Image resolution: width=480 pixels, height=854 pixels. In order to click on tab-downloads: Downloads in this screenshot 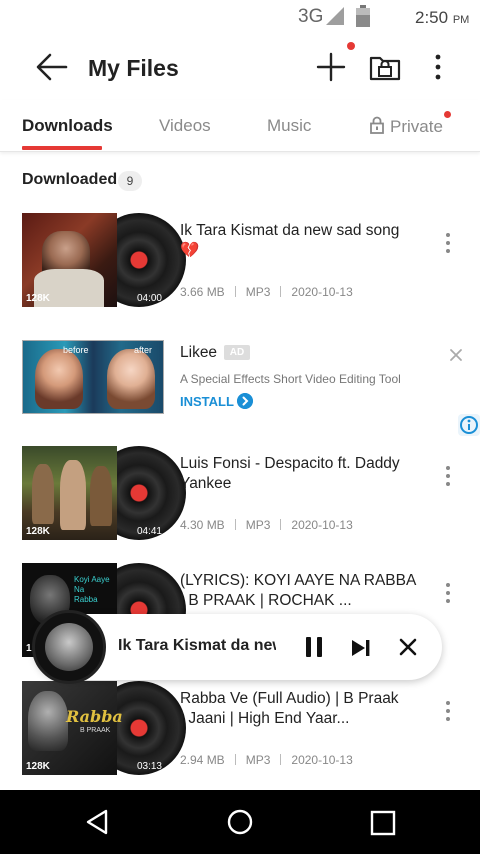, I will do `click(67, 126)`.